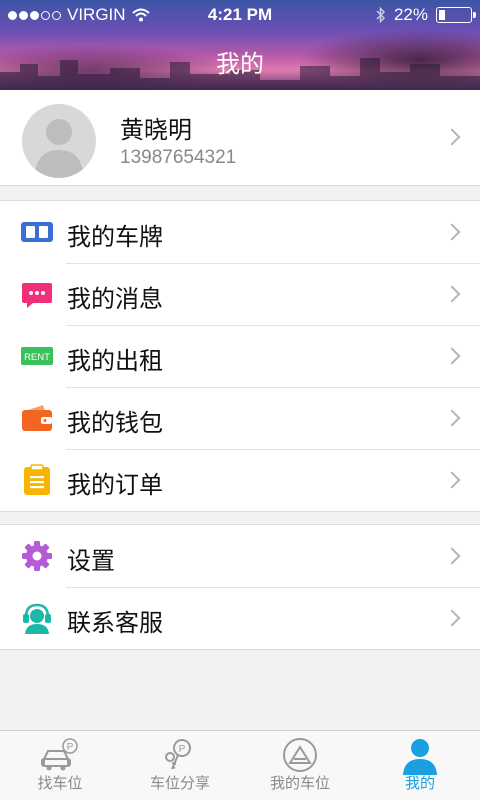 This screenshot has height=800, width=480. I want to click on menu-item-label: 我的钱包, so click(115, 423).